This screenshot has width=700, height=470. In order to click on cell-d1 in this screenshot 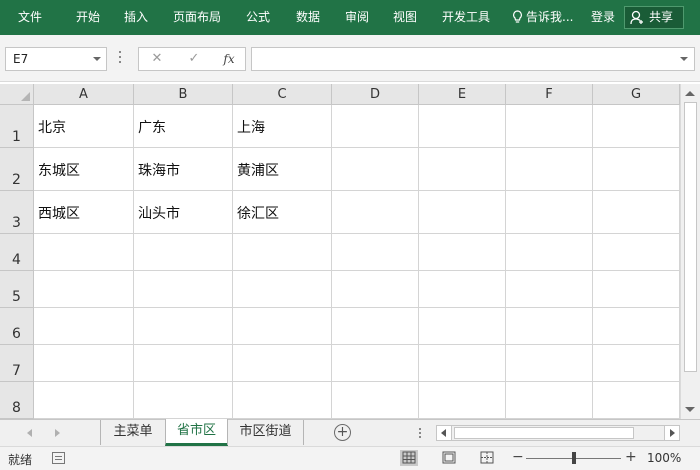, I will do `click(375, 126)`.